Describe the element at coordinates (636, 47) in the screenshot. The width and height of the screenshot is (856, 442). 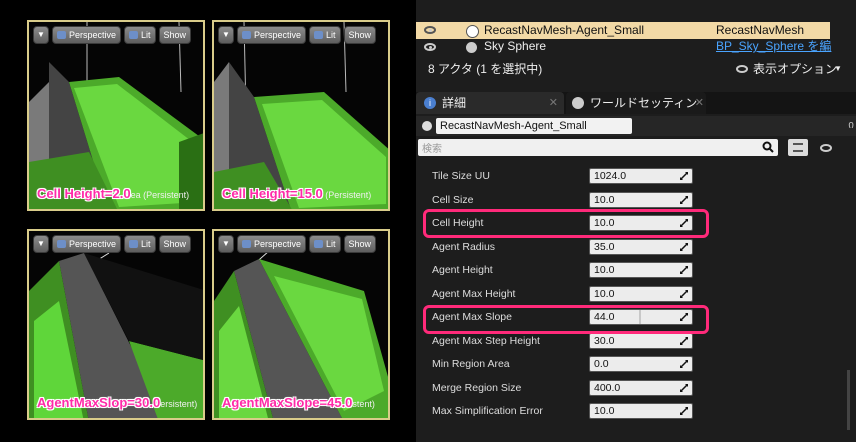
I see `outliner-row: Sky Sphere BP_Sky_Sphere を編` at that location.